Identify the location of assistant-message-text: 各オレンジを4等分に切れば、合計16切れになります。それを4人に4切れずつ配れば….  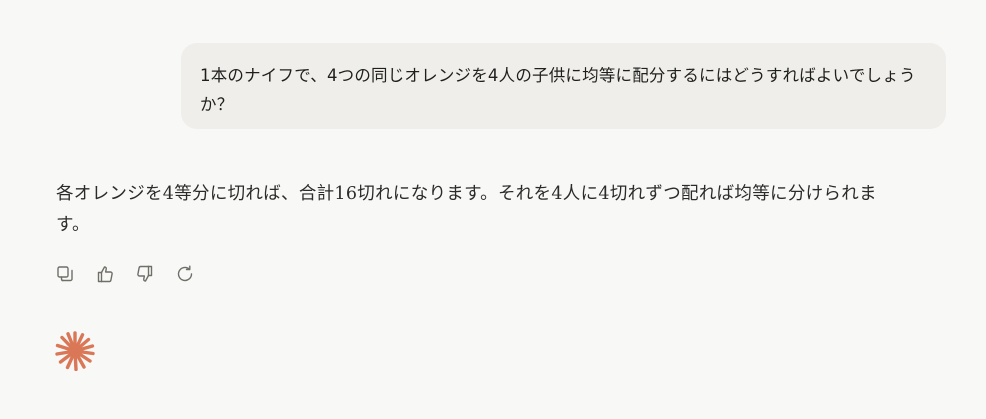
(466, 209).